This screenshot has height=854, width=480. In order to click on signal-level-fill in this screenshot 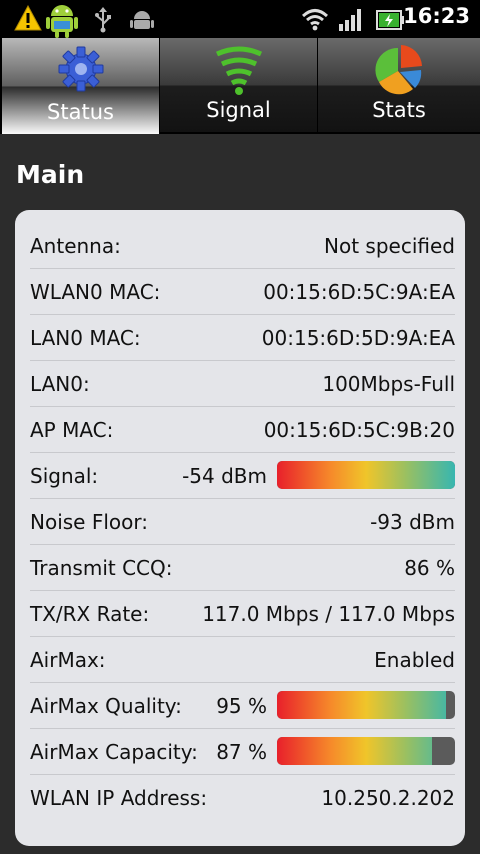, I will do `click(366, 475)`.